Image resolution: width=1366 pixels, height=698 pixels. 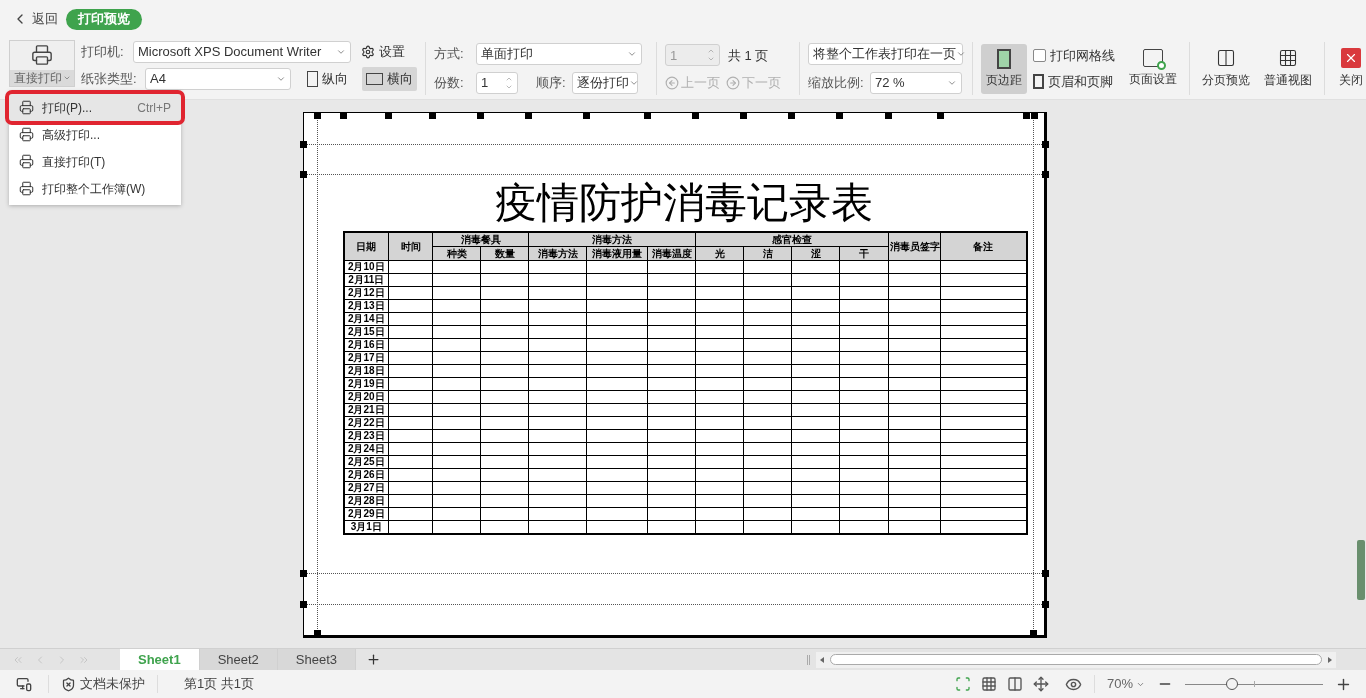 What do you see at coordinates (238, 659) in the screenshot?
I see `sheet-tab: Sheet2` at bounding box center [238, 659].